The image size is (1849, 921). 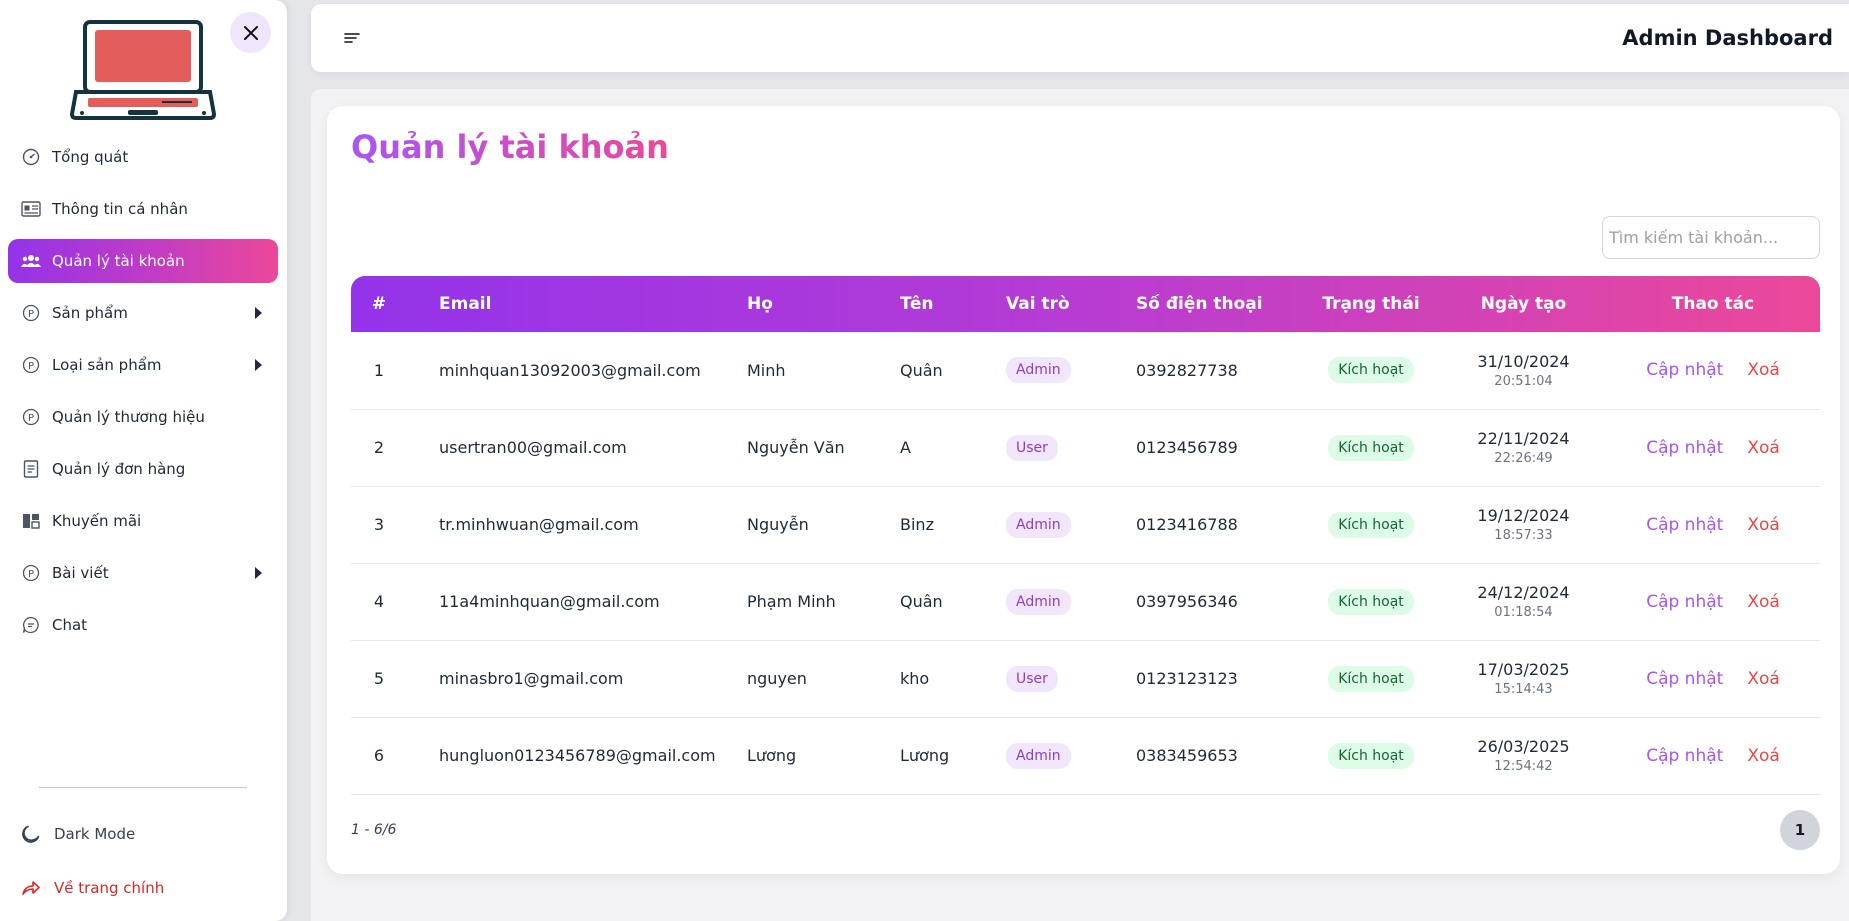 What do you see at coordinates (70, 625) in the screenshot?
I see `sidebar-item-label: Chat` at bounding box center [70, 625].